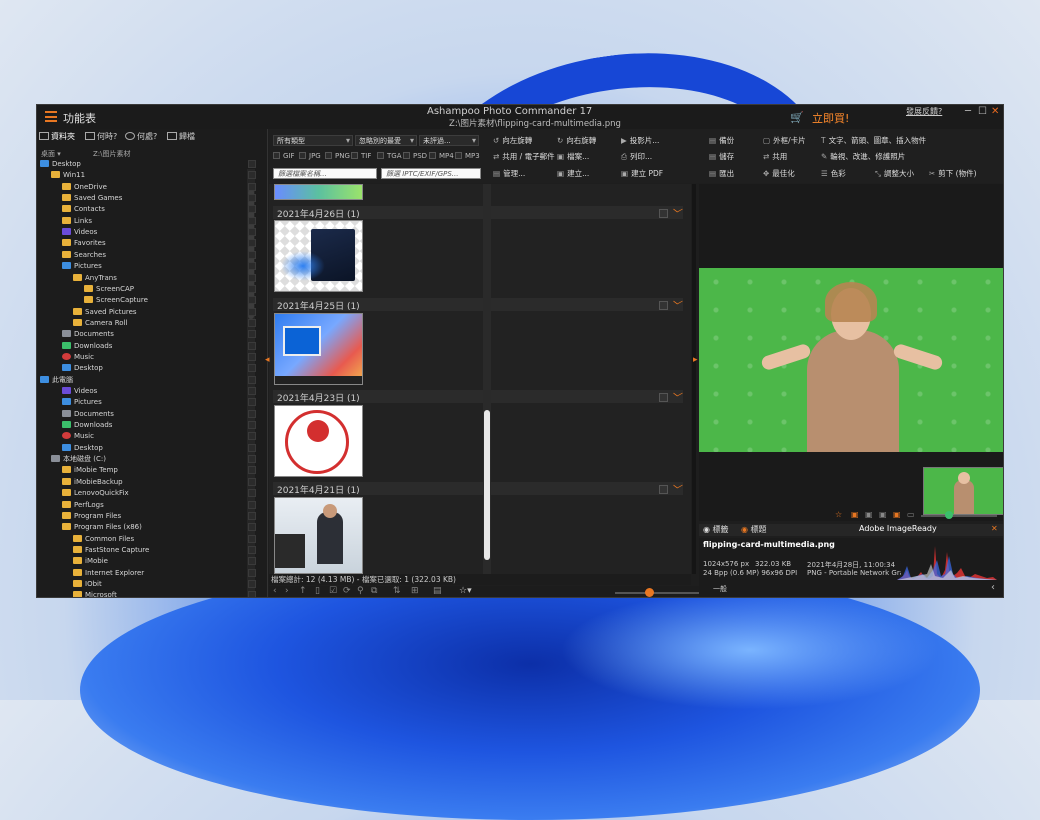 Image resolution: width=1040 pixels, height=820 pixels. Describe the element at coordinates (833, 173) in the screenshot. I see `toolbar-action: ☰ 色彩` at that location.